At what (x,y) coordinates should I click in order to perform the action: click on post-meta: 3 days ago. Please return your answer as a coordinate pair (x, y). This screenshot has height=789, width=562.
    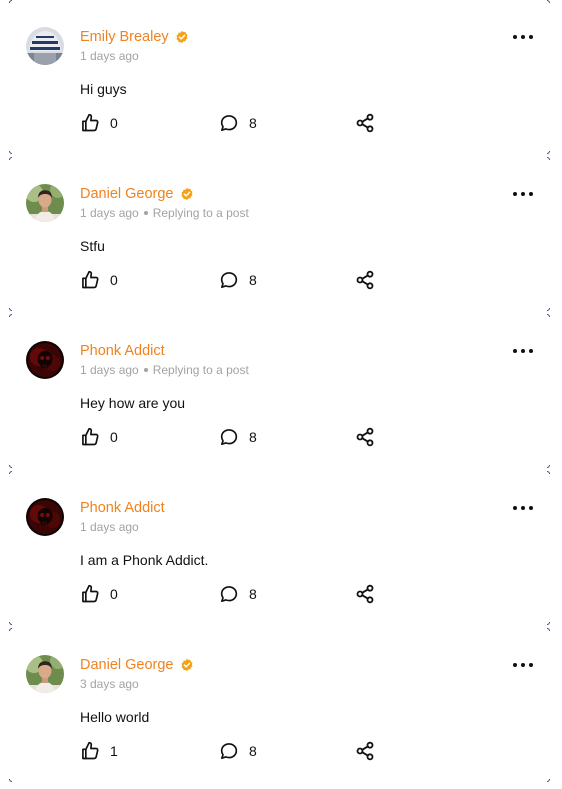
    Looking at the image, I should click on (109, 684).